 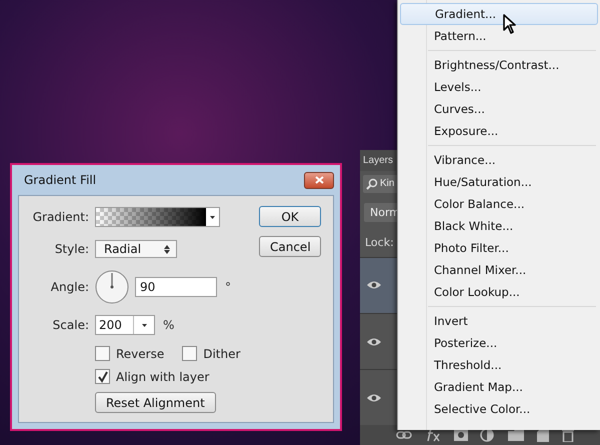 What do you see at coordinates (136, 249) in the screenshot?
I see `style-dropdown: Radial` at bounding box center [136, 249].